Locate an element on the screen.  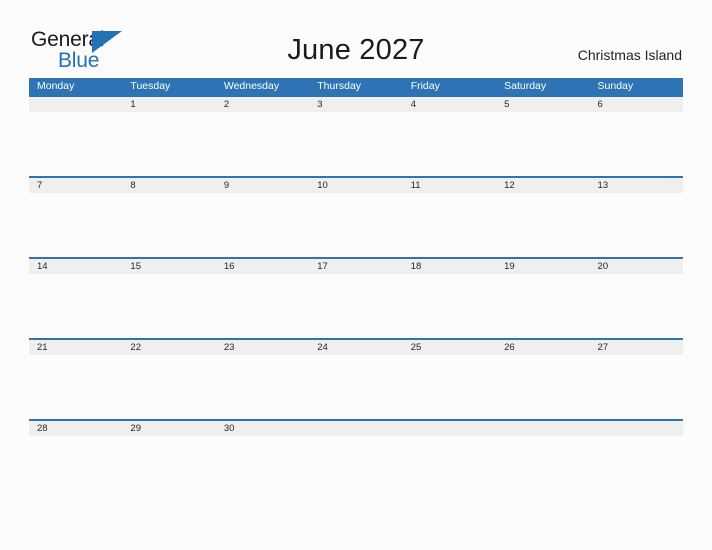
calendar-week-row: 28 29 30 is located at coordinates (356, 459).